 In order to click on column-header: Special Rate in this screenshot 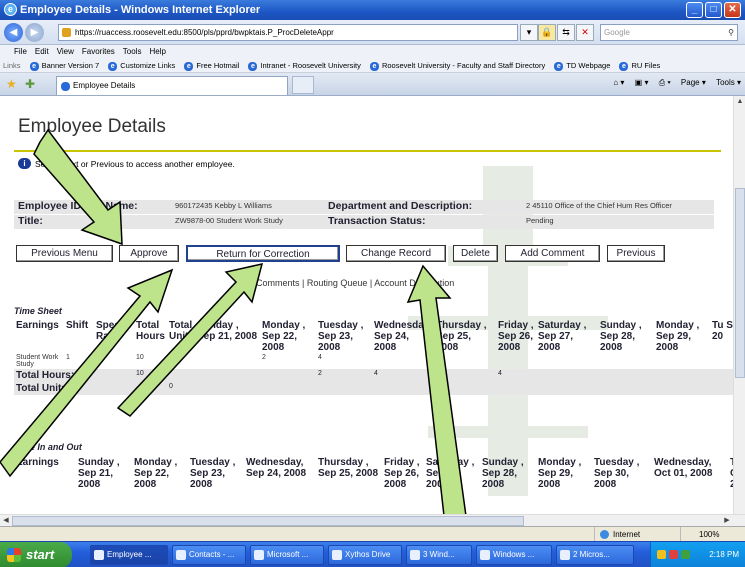, I will do `click(114, 331)`.